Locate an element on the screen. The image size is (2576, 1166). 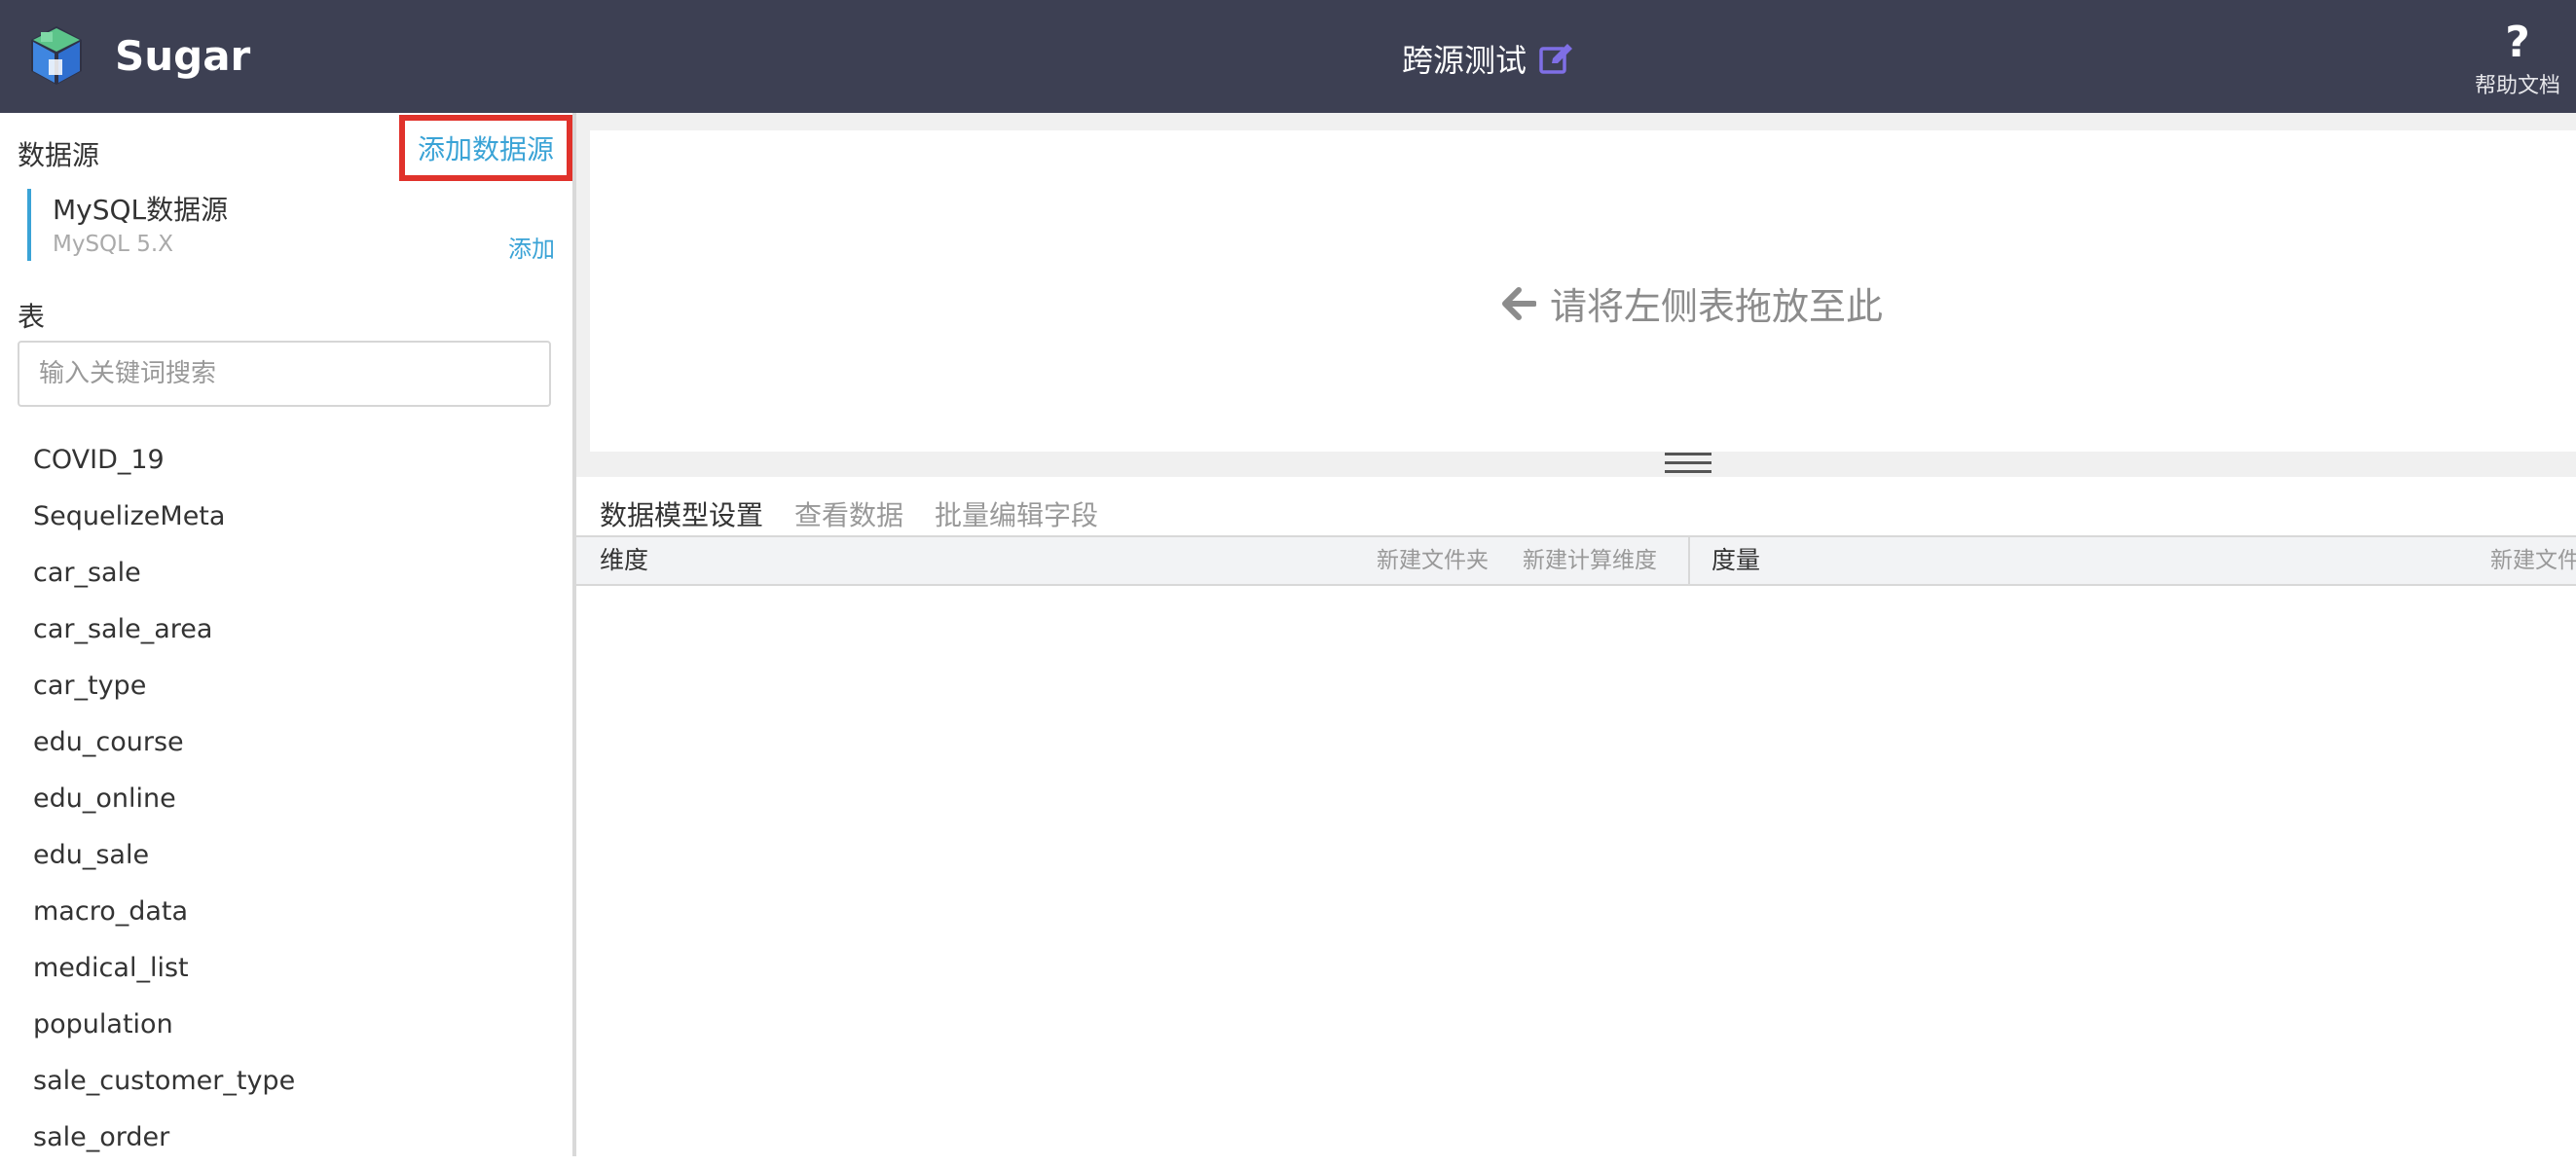
help-docs-button: ? 帮助文档 is located at coordinates (2517, 60).